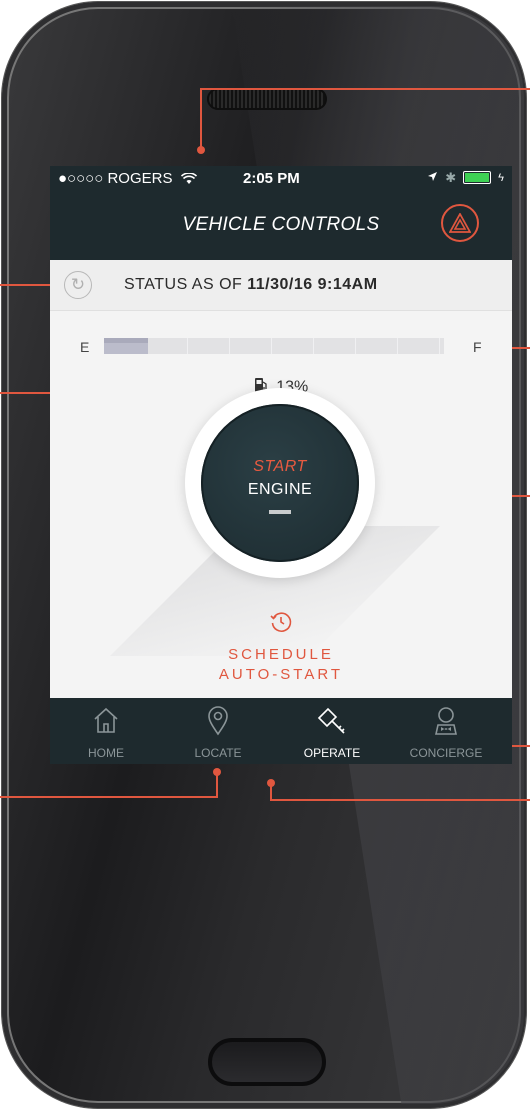 This screenshot has width=530, height=1112. I want to click on fuel-gauge: E F, so click(281, 346).